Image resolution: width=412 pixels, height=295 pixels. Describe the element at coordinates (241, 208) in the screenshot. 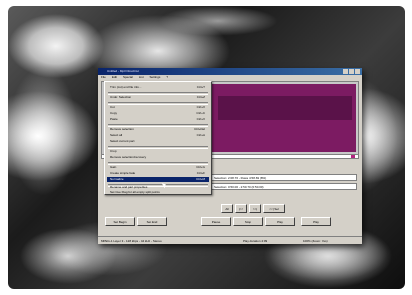

I see `start-button: |<<` at that location.